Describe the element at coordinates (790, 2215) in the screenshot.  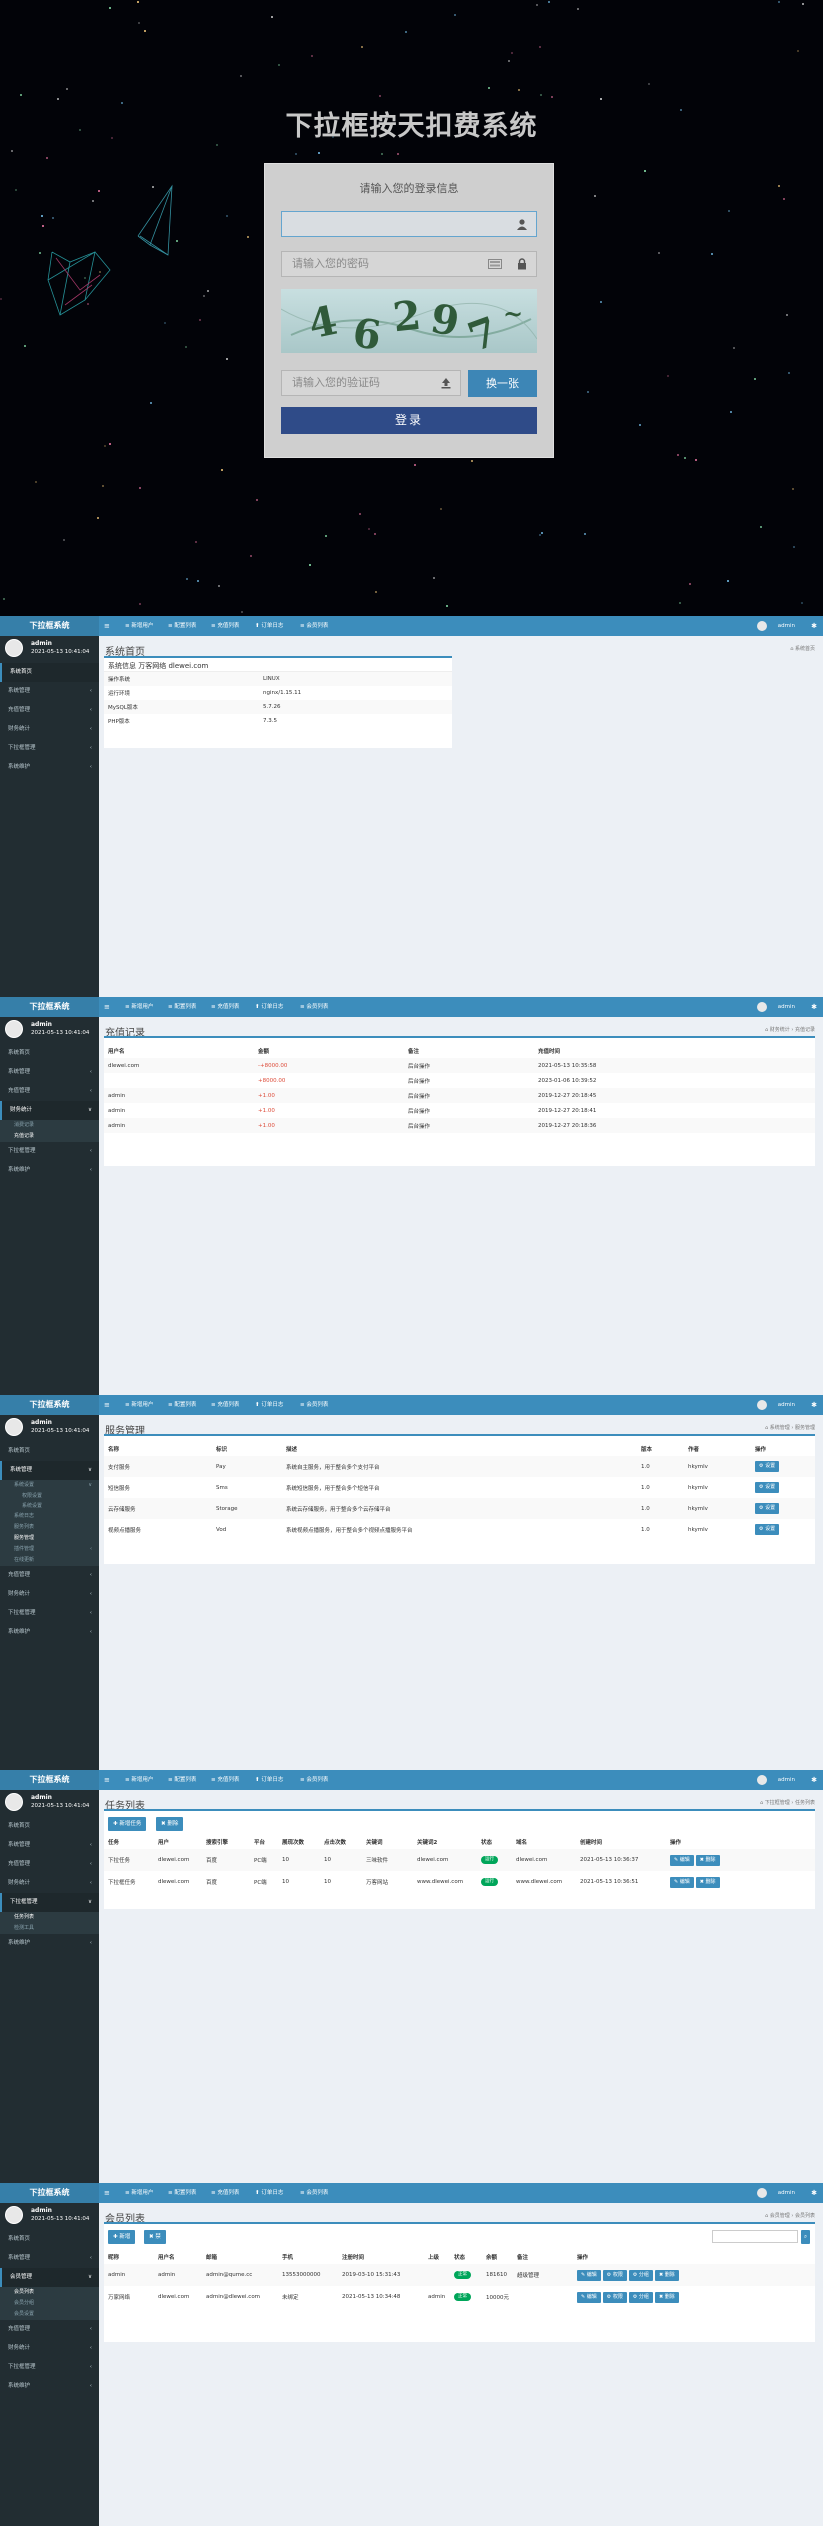
I see `breadcrumb: ⌂ 会员管理 › 会员列表` at that location.